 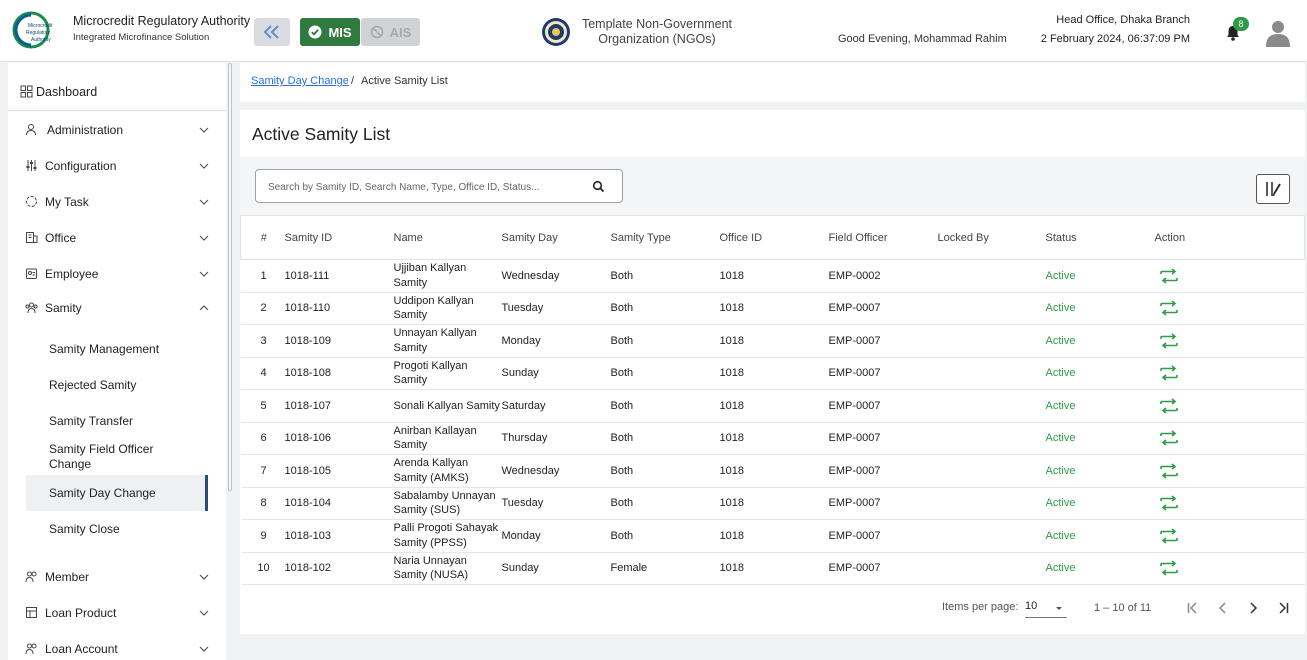 I want to click on sidebar-item-administration: Administration, so click(x=117, y=130).